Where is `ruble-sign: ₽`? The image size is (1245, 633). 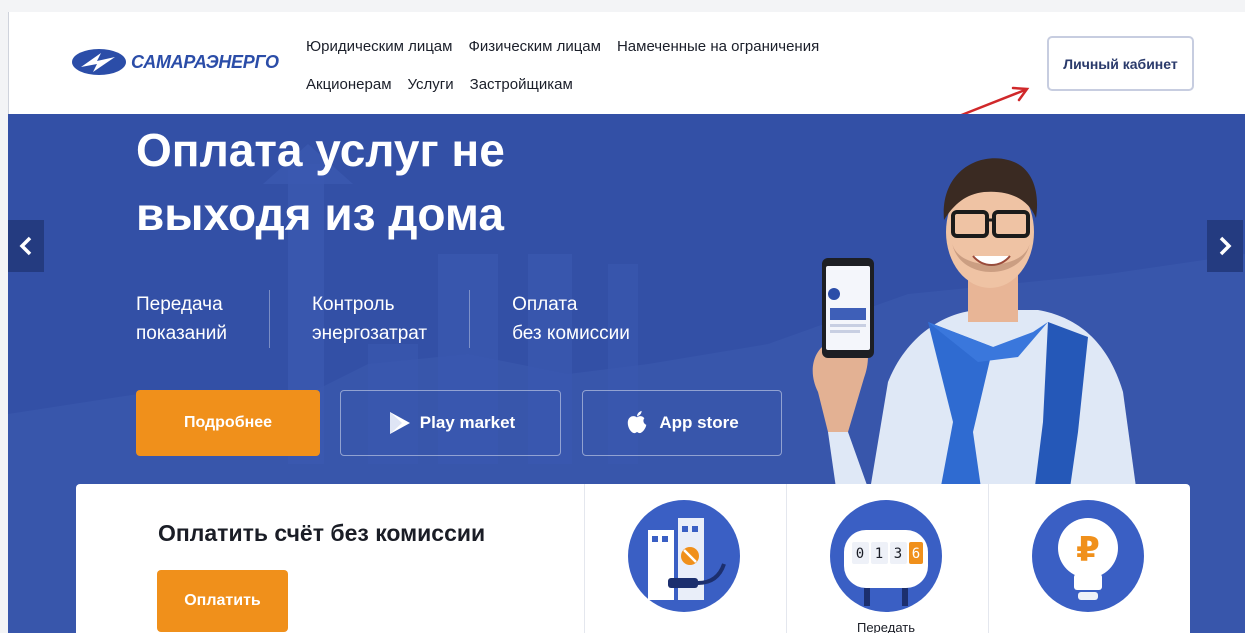 ruble-sign: ₽ is located at coordinates (1088, 550).